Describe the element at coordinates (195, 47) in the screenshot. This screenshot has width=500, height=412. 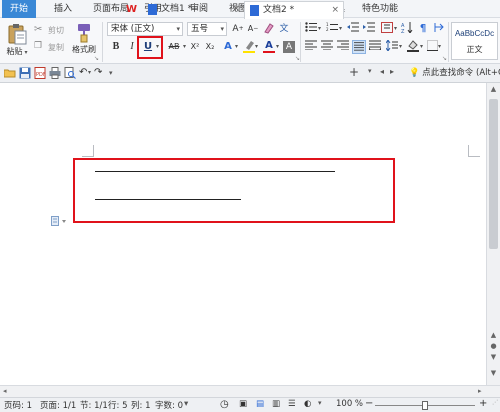
I see `superscript-button: X²` at that location.